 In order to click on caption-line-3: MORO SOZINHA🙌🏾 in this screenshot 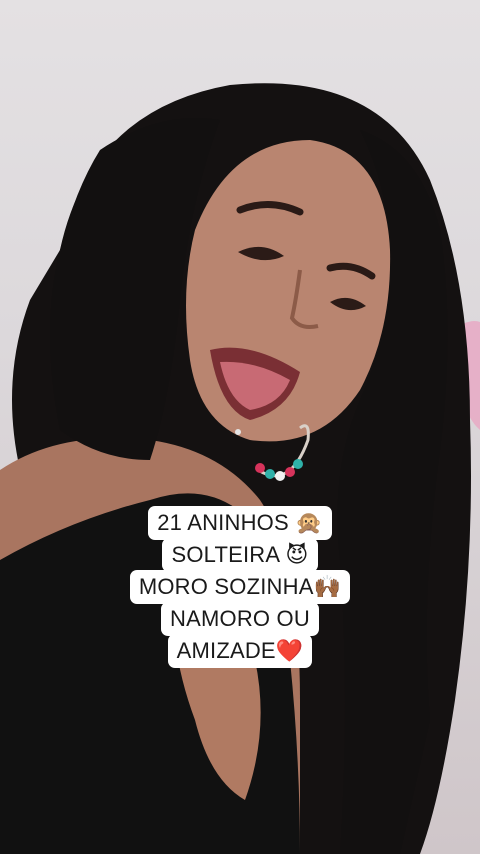, I will do `click(240, 587)`.